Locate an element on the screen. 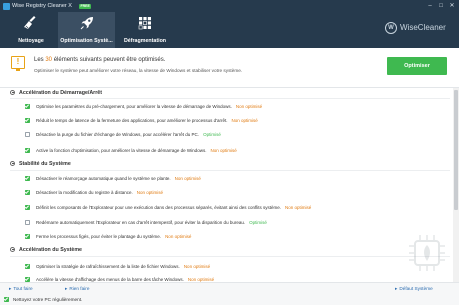 This screenshot has height=305, width=459. section-title: Accélération du Démarrage/Arrêt is located at coordinates (61, 93).